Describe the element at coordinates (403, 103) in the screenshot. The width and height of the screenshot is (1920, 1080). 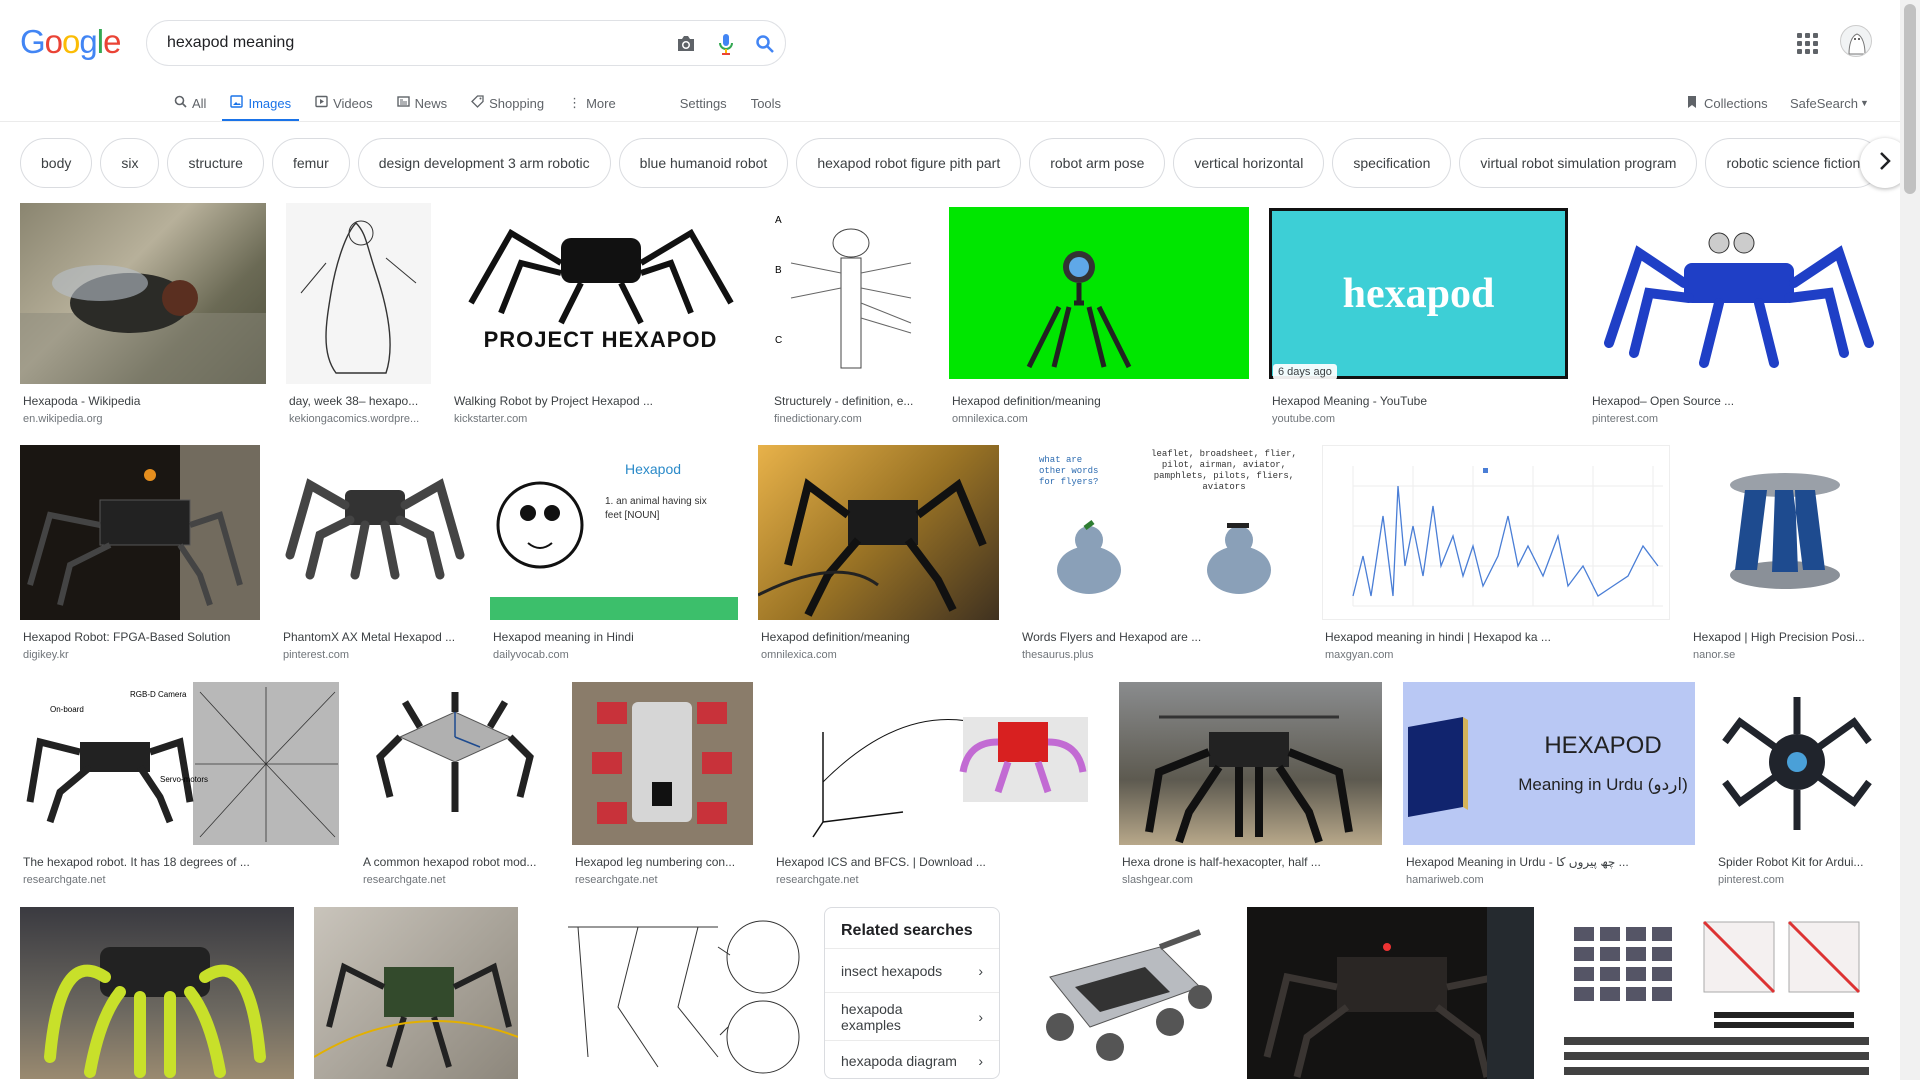
I see `news-icon` at that location.